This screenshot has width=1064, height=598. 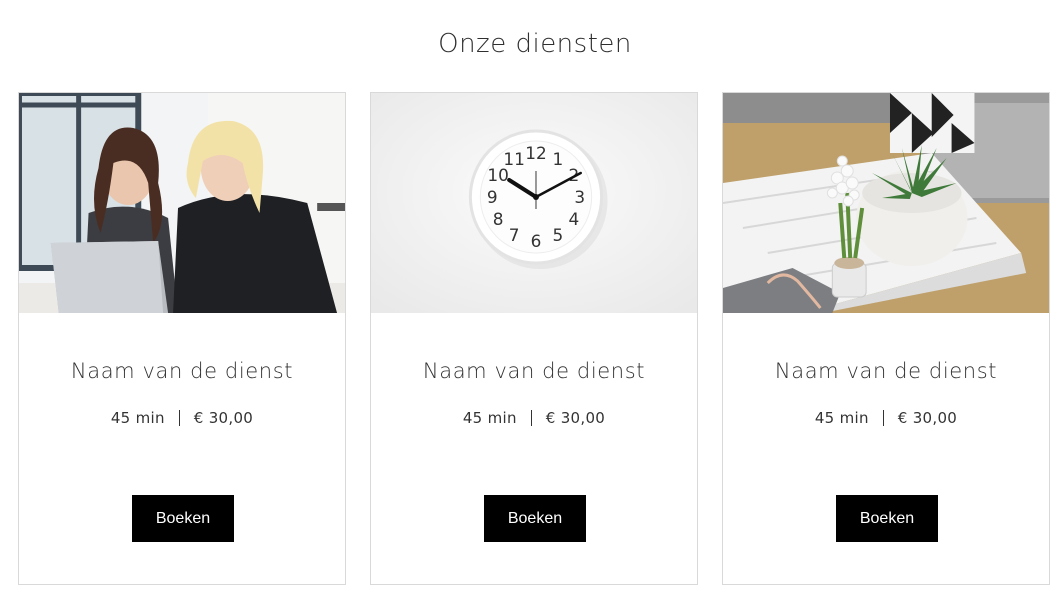 What do you see at coordinates (557, 159) in the screenshot?
I see `clock-numeral: 1` at bounding box center [557, 159].